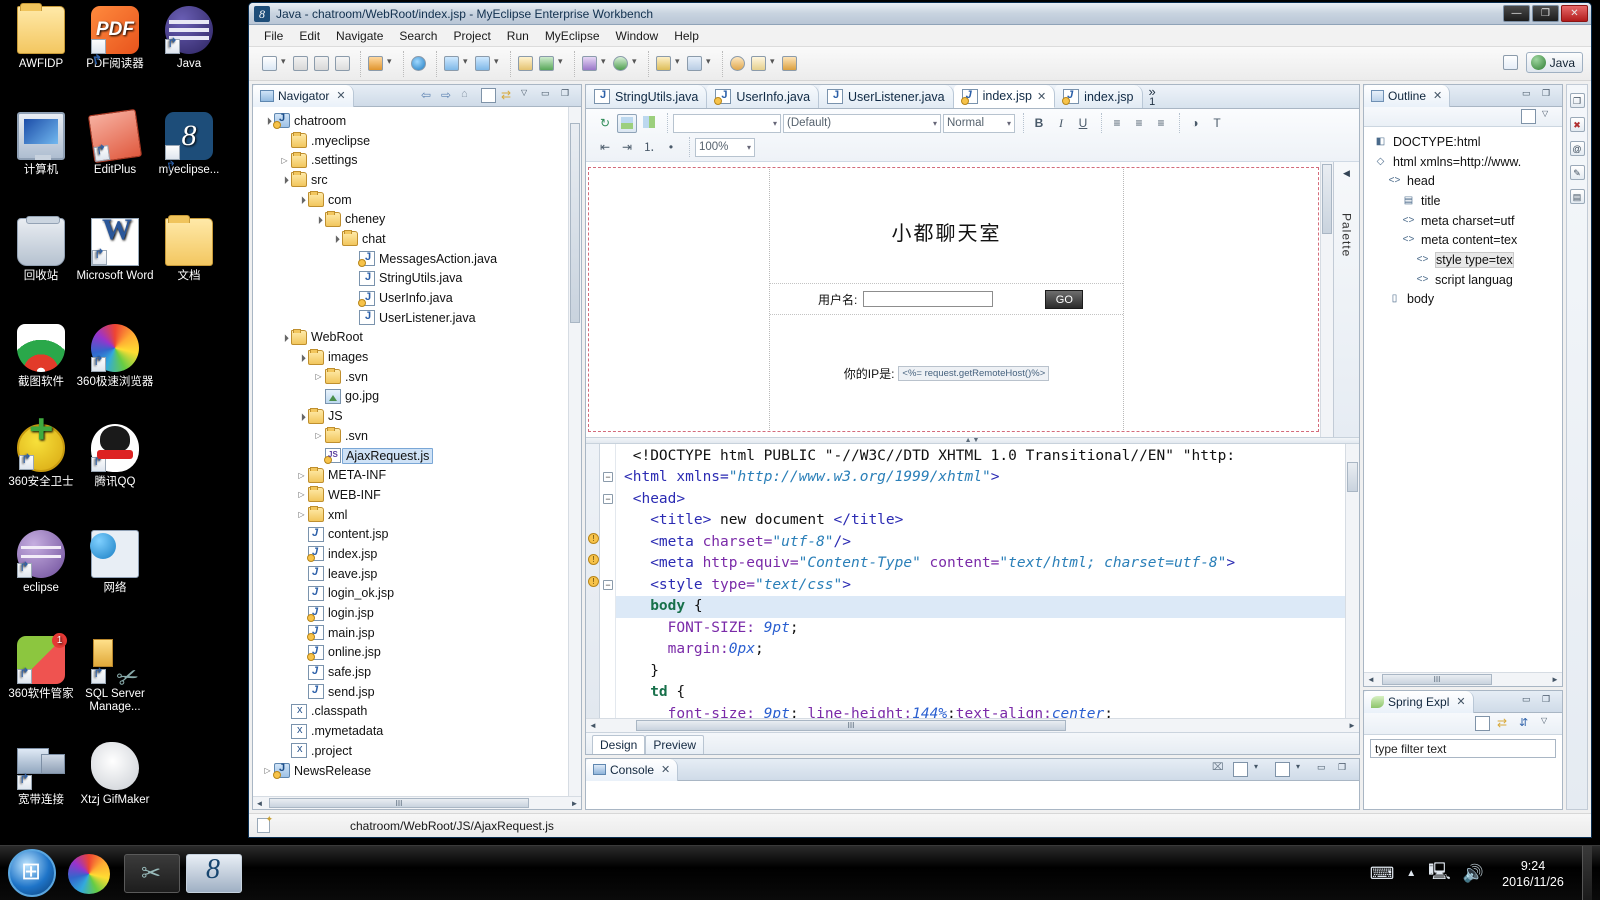  I want to click on menu-edit: Edit, so click(309, 36).